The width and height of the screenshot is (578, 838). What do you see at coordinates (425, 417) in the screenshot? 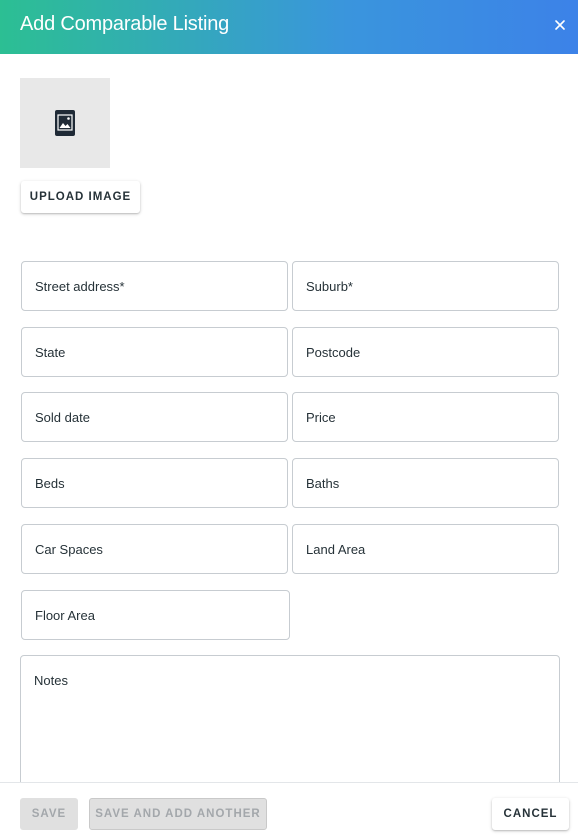
I see `price-field: Price` at bounding box center [425, 417].